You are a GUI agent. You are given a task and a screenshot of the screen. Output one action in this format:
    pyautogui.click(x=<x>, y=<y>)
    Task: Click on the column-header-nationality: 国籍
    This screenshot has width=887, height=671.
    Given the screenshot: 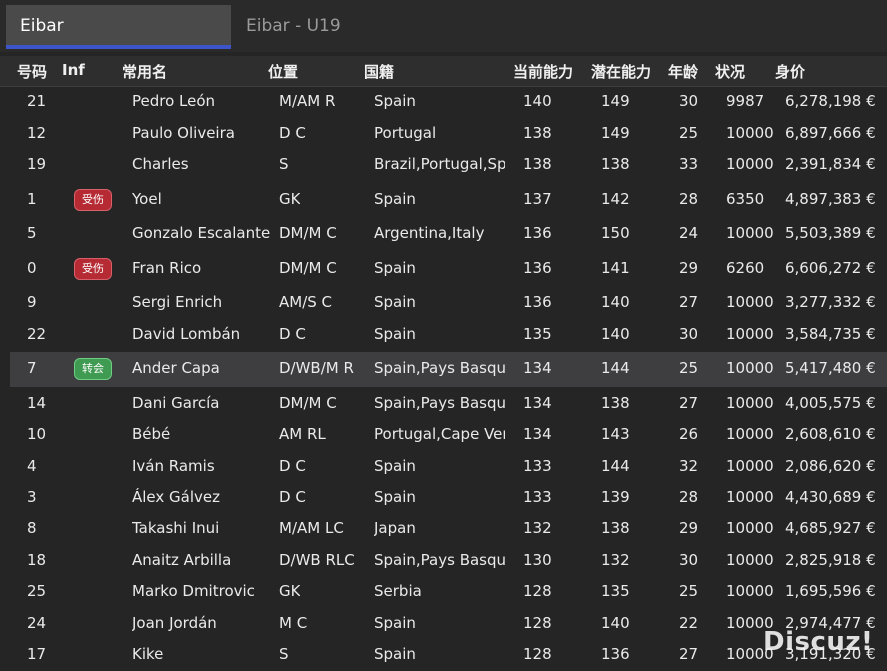 What is the action you would take?
    pyautogui.click(x=379, y=71)
    